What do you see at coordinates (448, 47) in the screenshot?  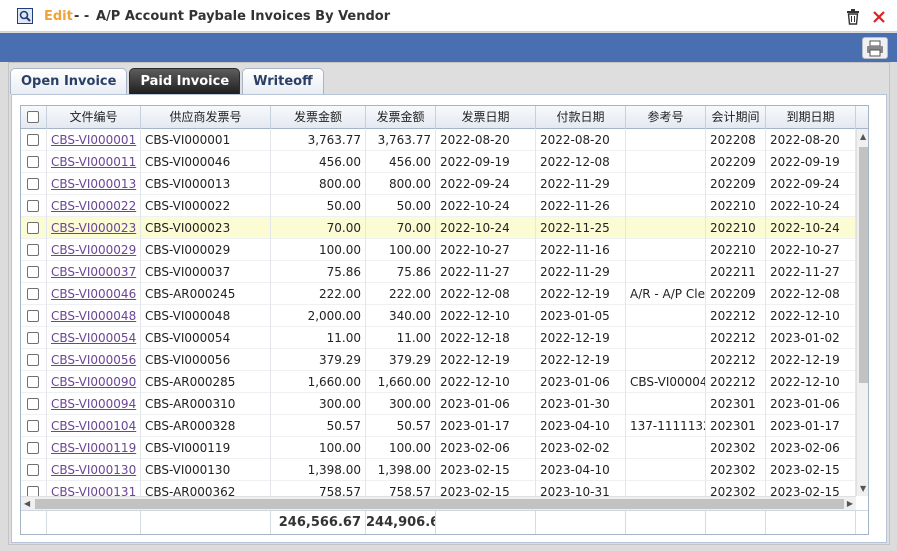 I see `toolbar-strip` at bounding box center [448, 47].